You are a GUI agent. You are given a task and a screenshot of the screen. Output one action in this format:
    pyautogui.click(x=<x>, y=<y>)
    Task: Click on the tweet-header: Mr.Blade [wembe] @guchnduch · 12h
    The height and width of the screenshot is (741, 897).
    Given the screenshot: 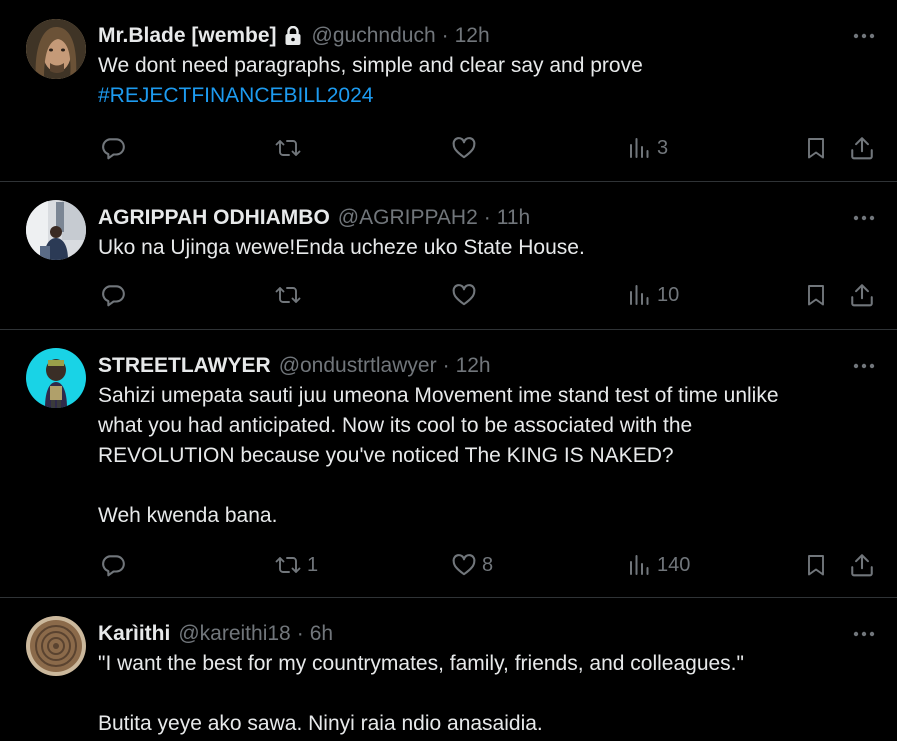 What is the action you would take?
    pyautogui.click(x=487, y=36)
    